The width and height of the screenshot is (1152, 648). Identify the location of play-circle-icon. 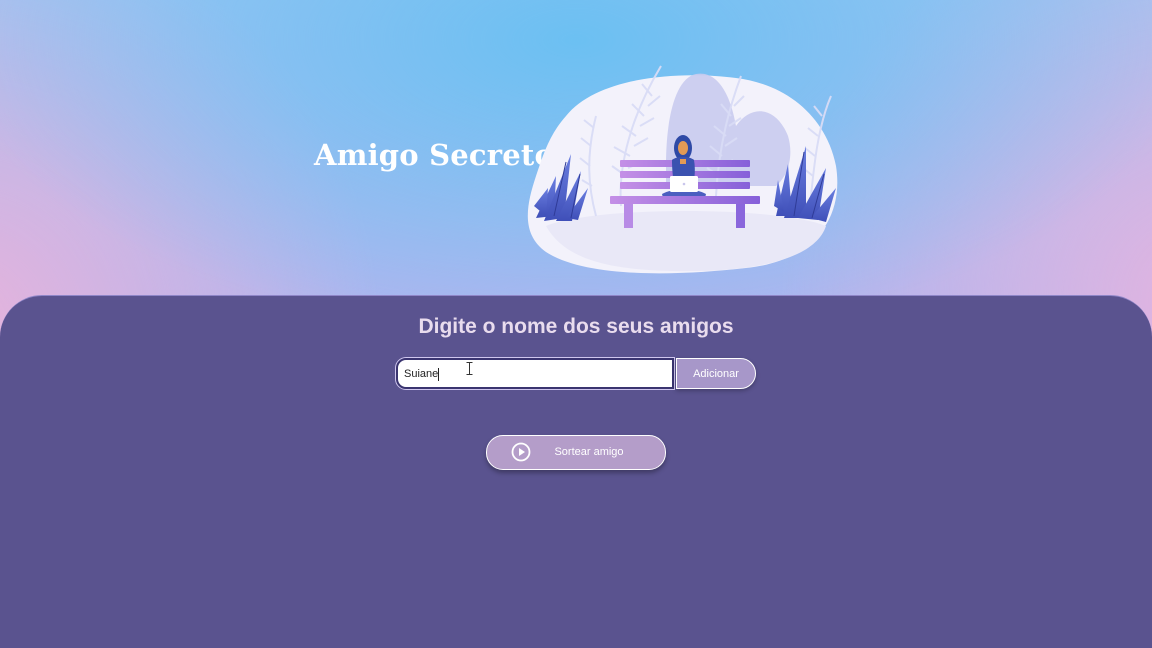
(521, 452).